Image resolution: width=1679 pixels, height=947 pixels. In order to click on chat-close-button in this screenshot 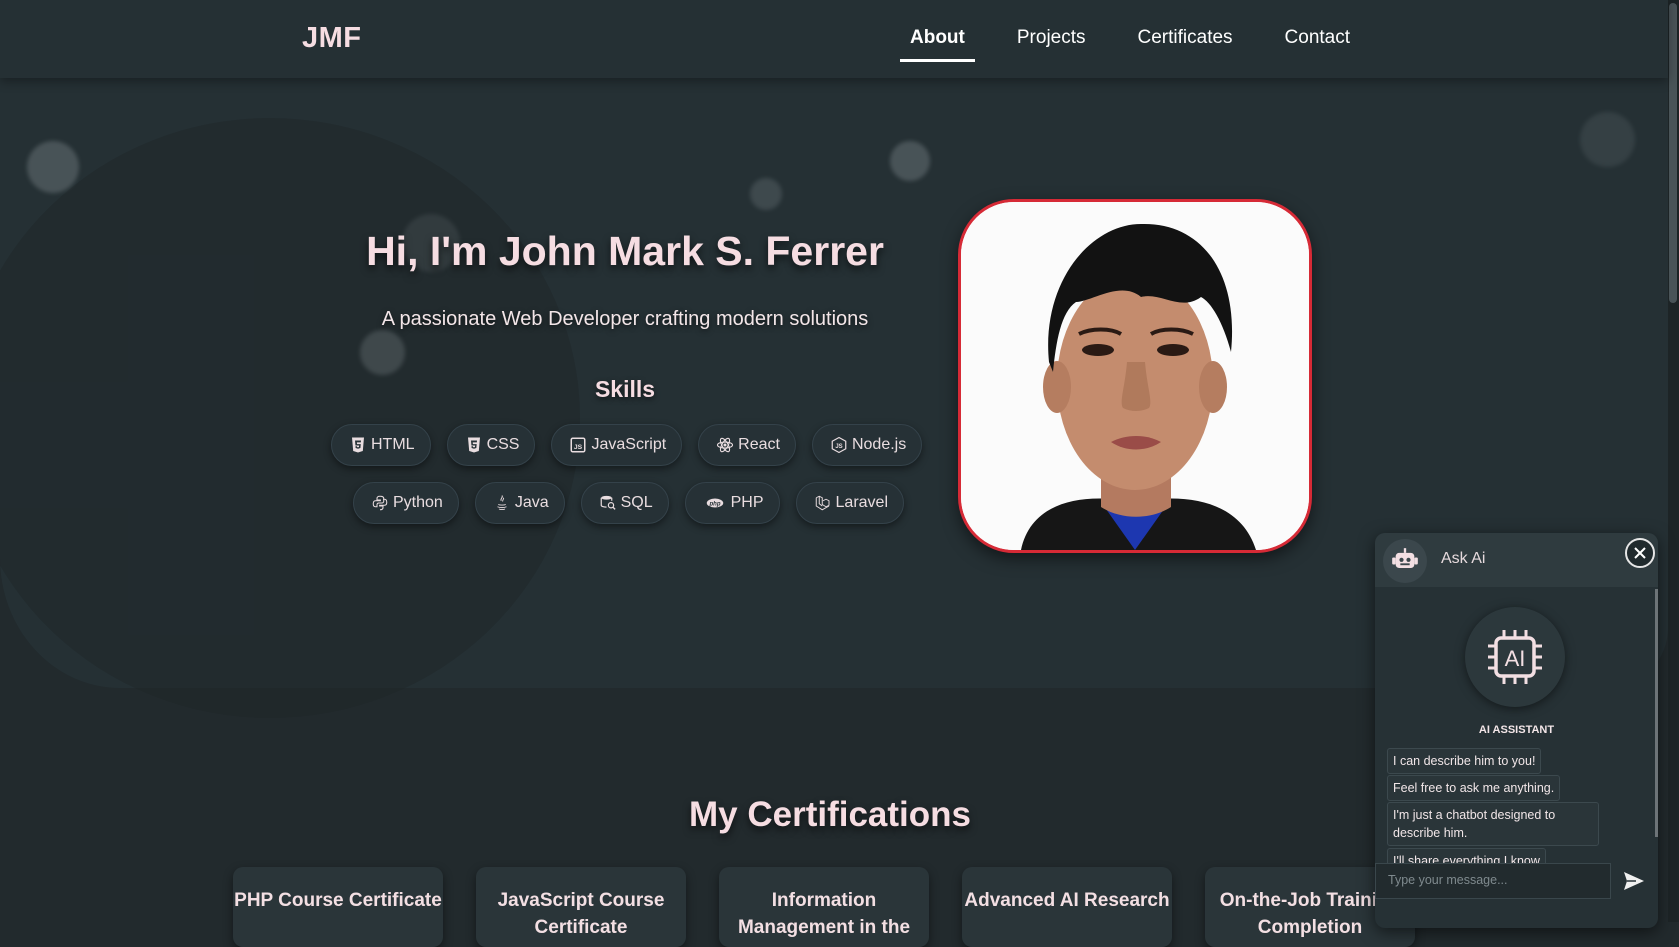, I will do `click(1640, 553)`.